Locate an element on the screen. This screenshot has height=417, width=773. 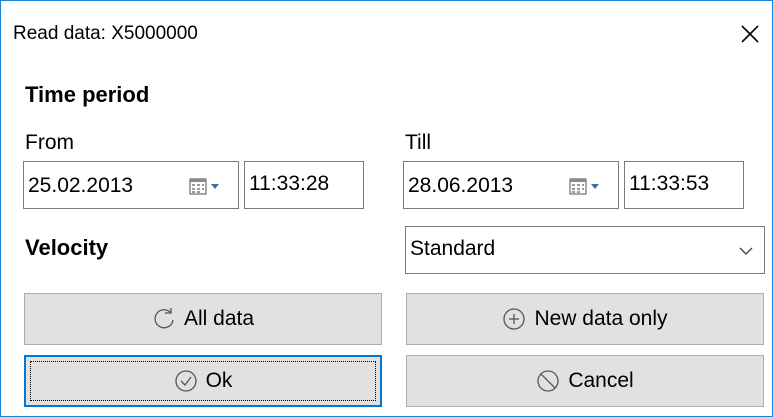
plus-circle-icon is located at coordinates (514, 319).